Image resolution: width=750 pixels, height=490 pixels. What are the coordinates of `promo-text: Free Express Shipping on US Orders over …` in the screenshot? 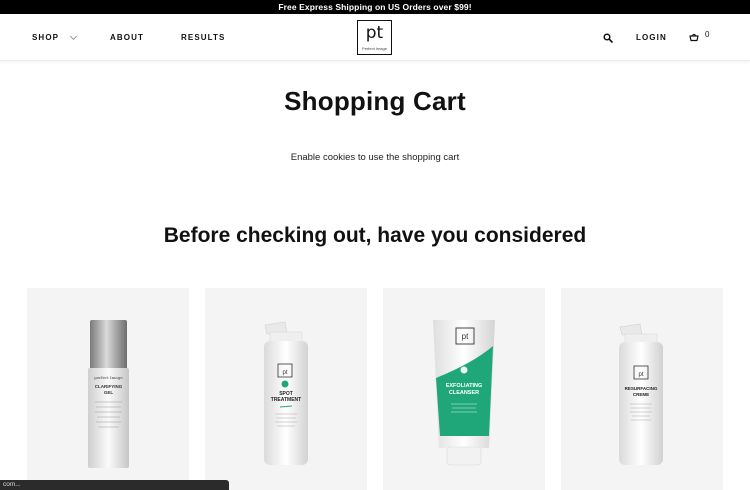 It's located at (375, 7).